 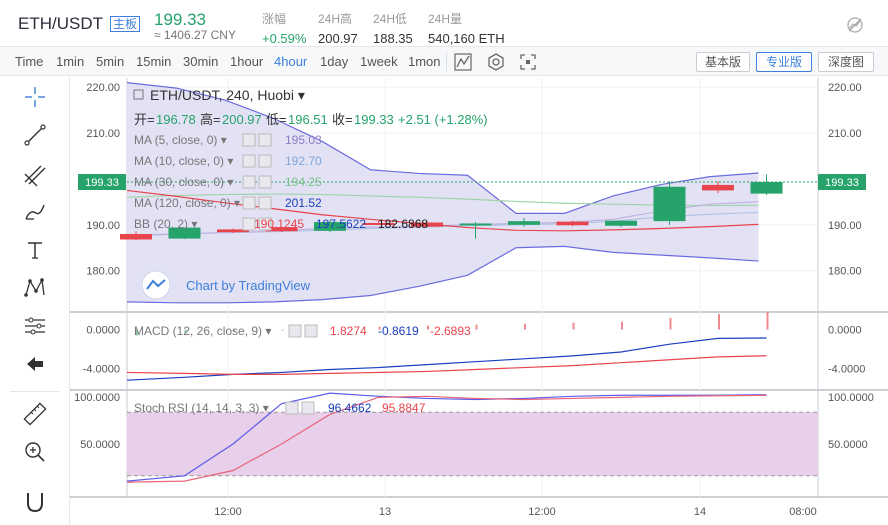 What do you see at coordinates (846, 370) in the screenshot?
I see `y-tick-label-right: -4.0000` at bounding box center [846, 370].